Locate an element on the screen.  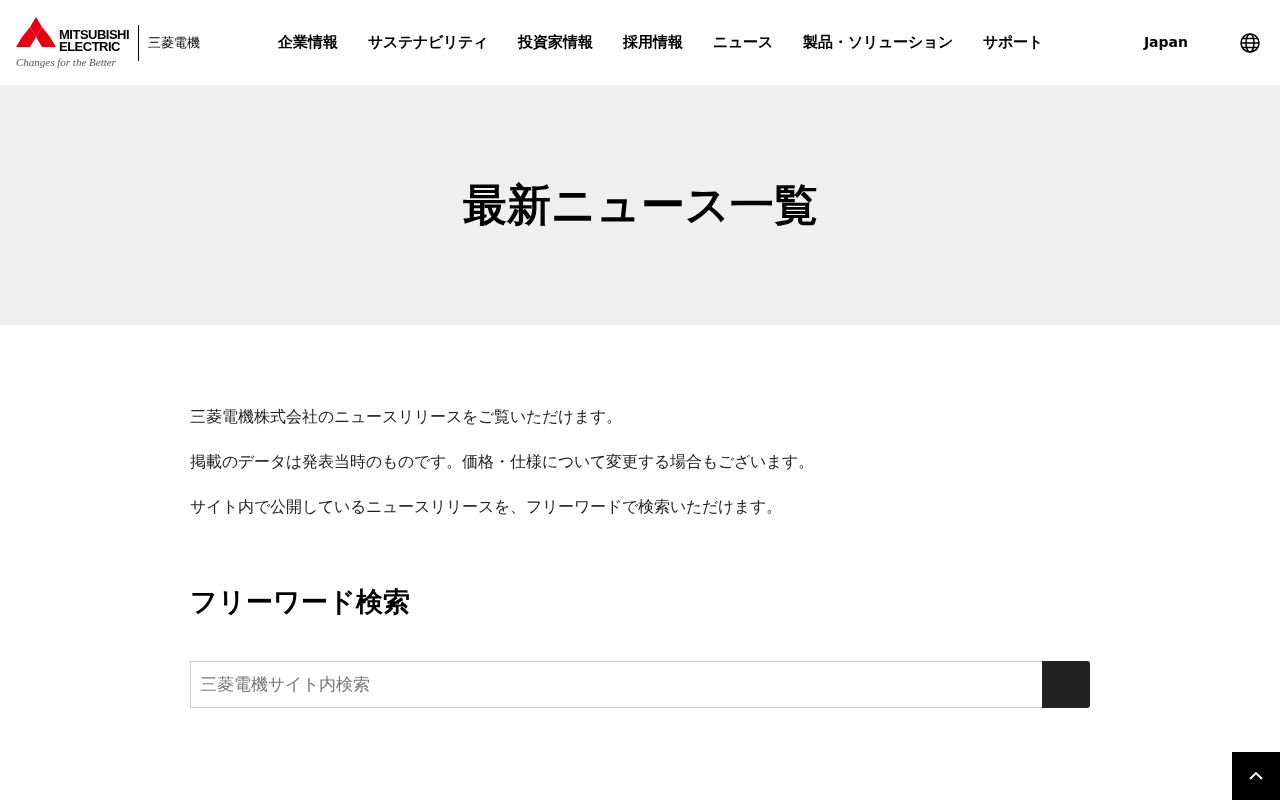
company-name: 三菱電機 is located at coordinates (174, 42).